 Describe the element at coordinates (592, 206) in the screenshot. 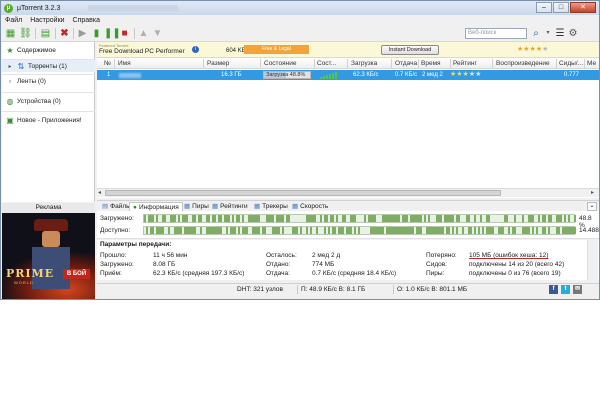

I see `collapse-panel-icon: ⌄` at that location.